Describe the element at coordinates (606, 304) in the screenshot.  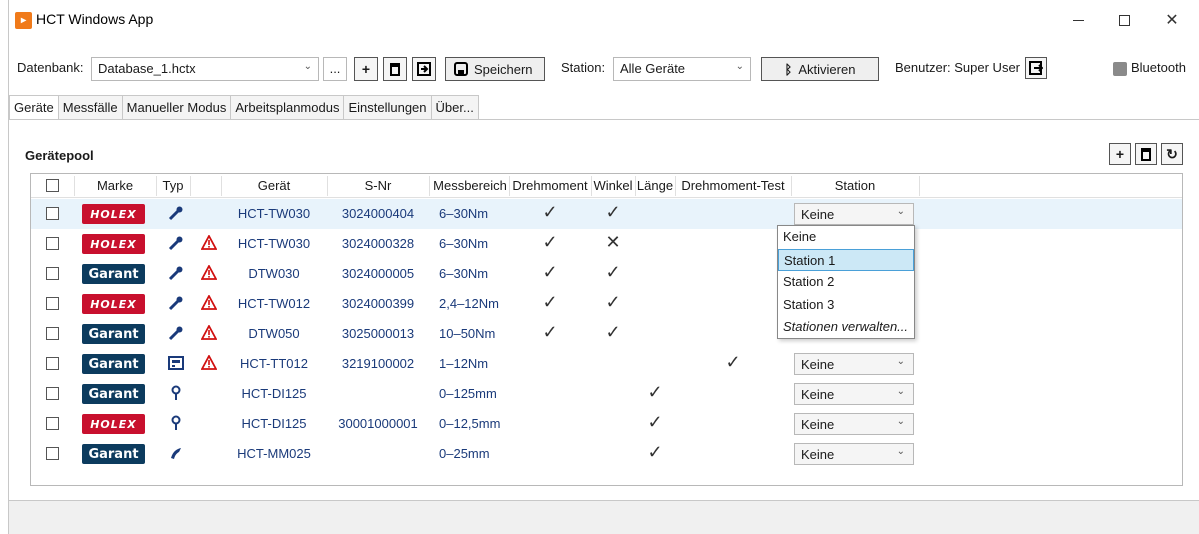
I see `table-row: HOLEX HCT-TW012 3024000399 2,4–12Nm ✓ ✓` at that location.